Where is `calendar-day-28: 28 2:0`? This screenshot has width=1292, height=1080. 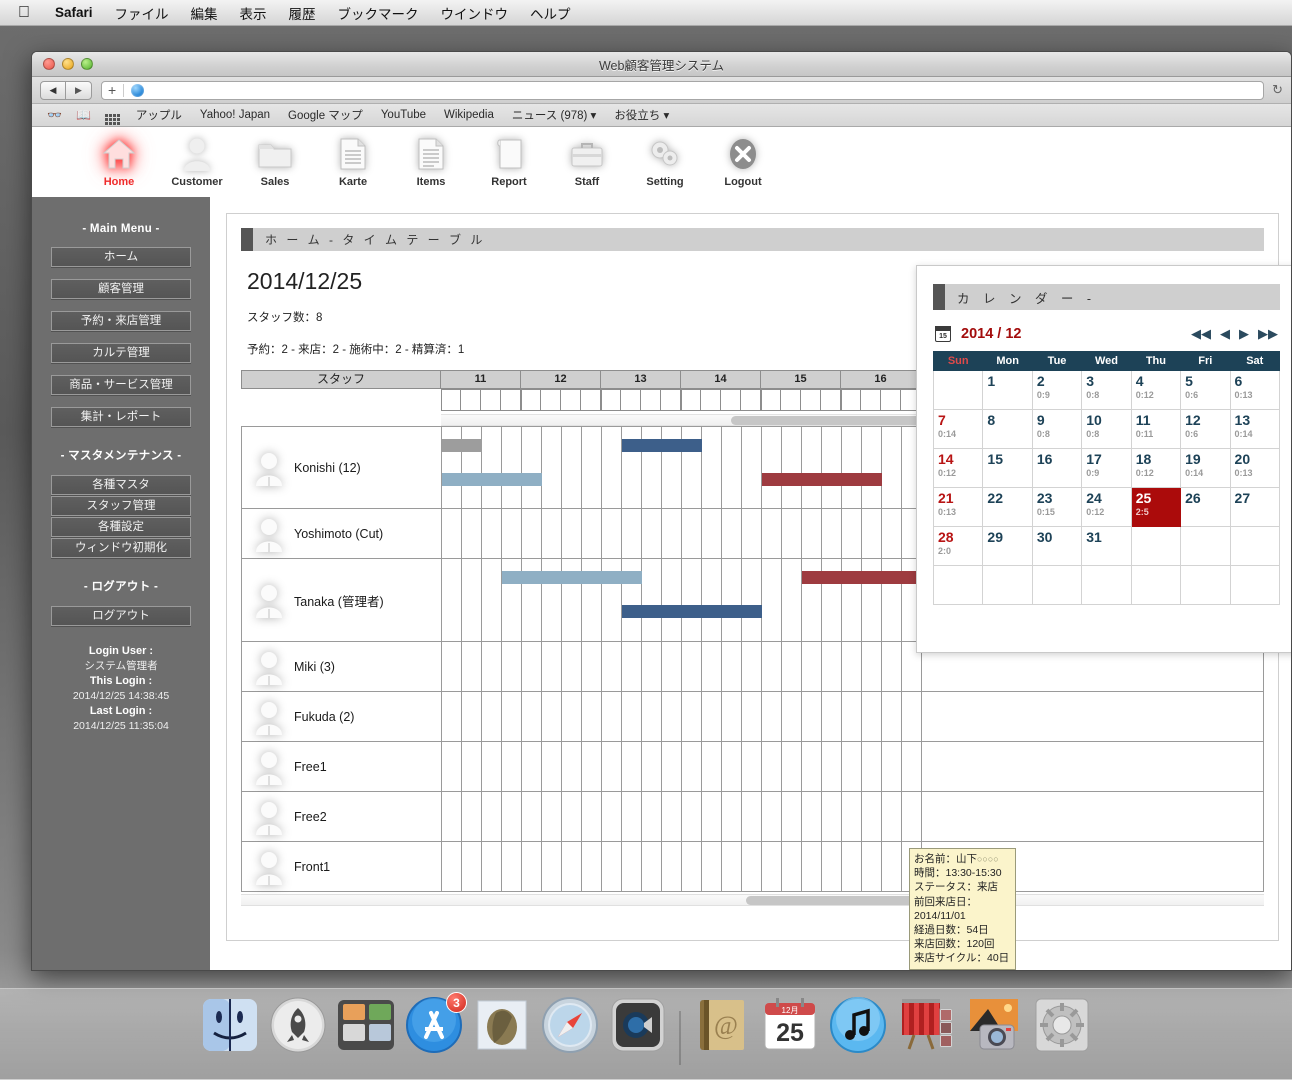 calendar-day-28: 28 2:0 is located at coordinates (958, 546).